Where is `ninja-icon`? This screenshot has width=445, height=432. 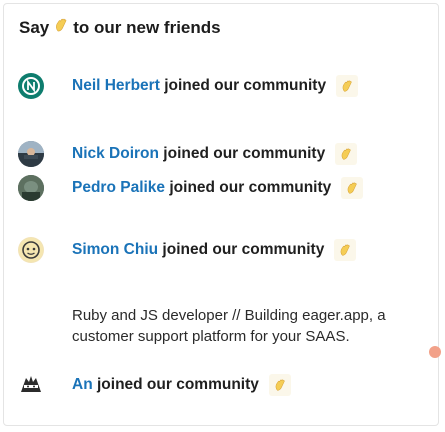
ninja-icon is located at coordinates (31, 384).